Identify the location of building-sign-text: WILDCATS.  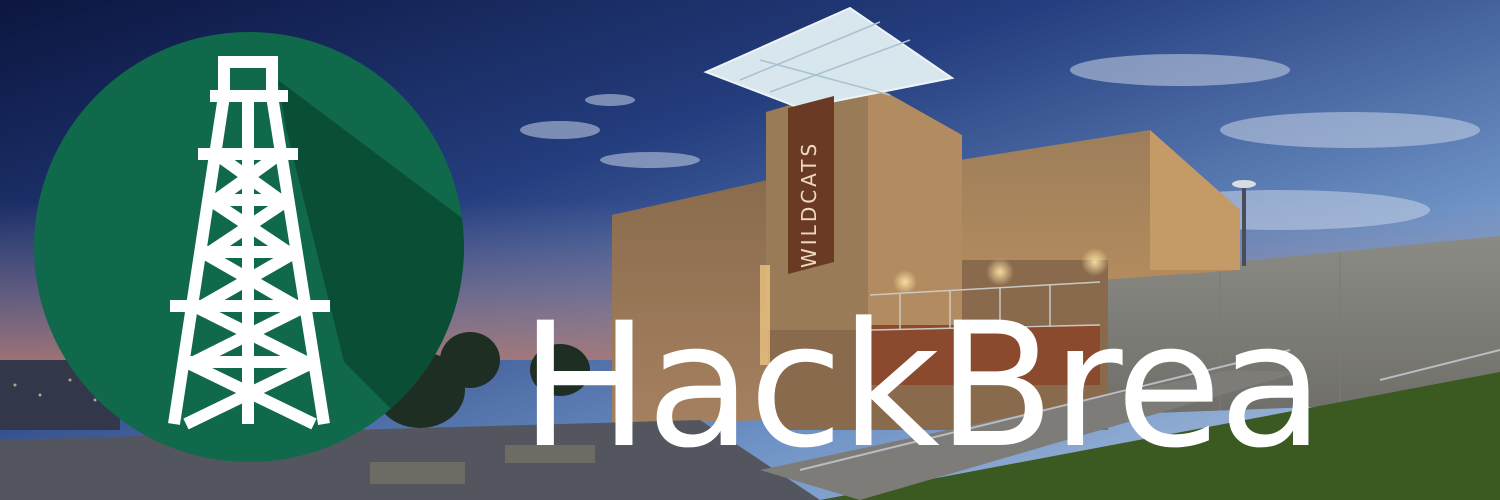
(809, 204).